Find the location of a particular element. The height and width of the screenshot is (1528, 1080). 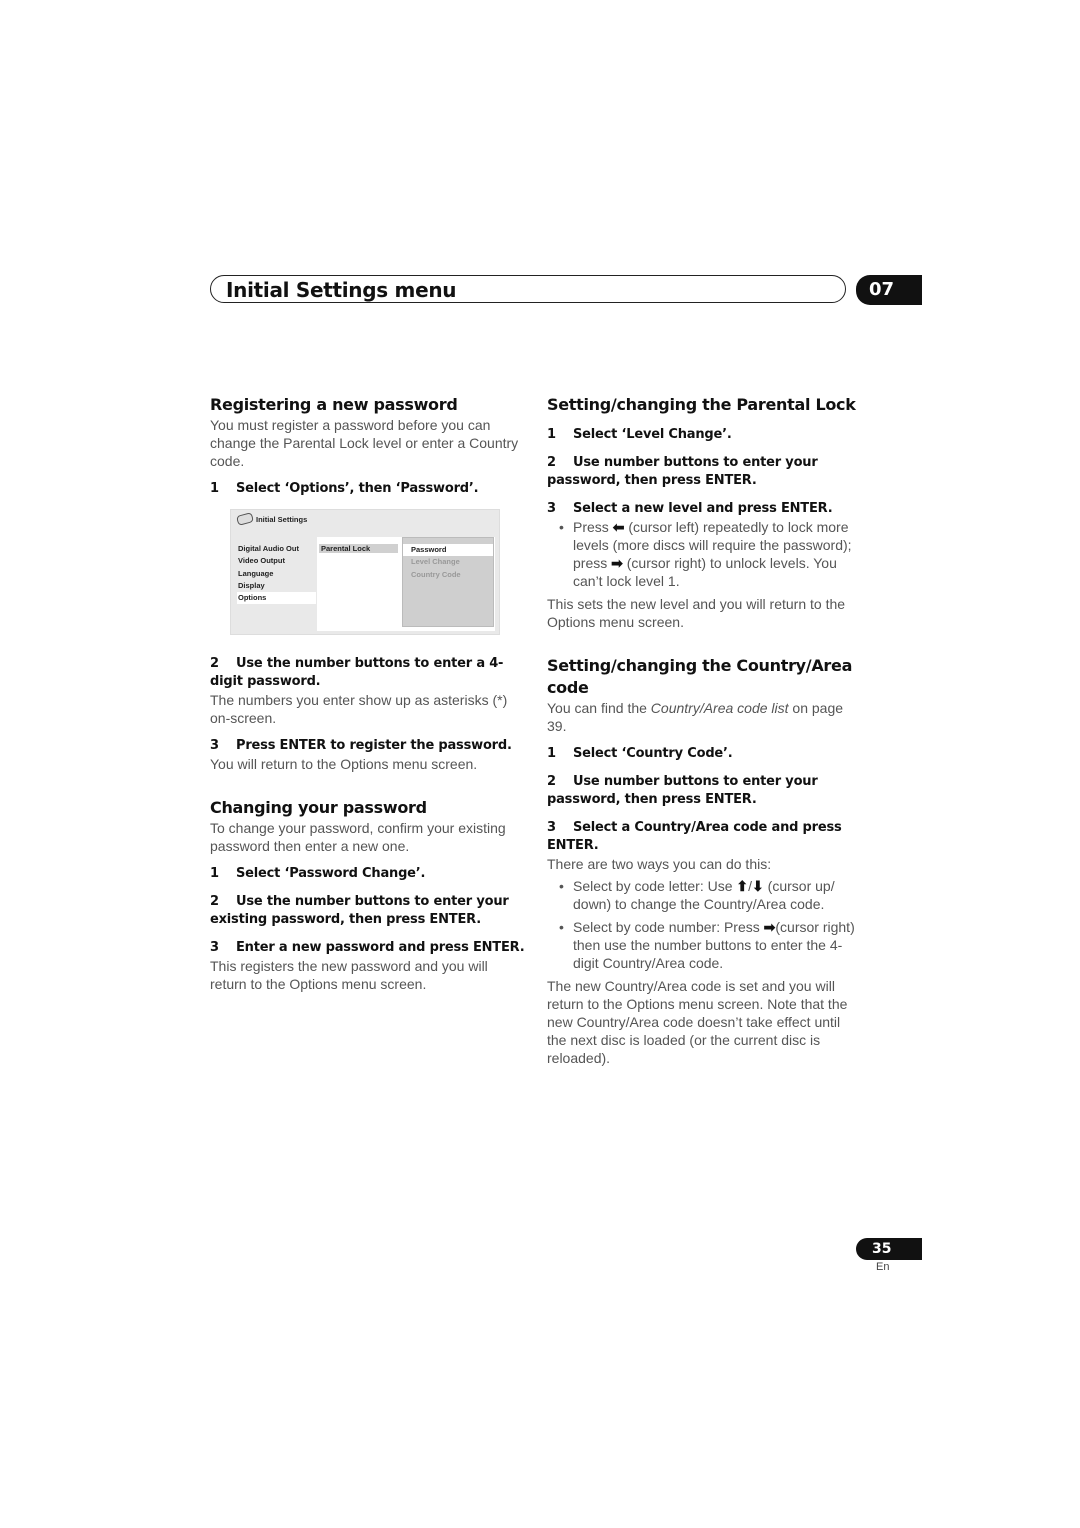

language-label: En is located at coordinates (883, 1267).